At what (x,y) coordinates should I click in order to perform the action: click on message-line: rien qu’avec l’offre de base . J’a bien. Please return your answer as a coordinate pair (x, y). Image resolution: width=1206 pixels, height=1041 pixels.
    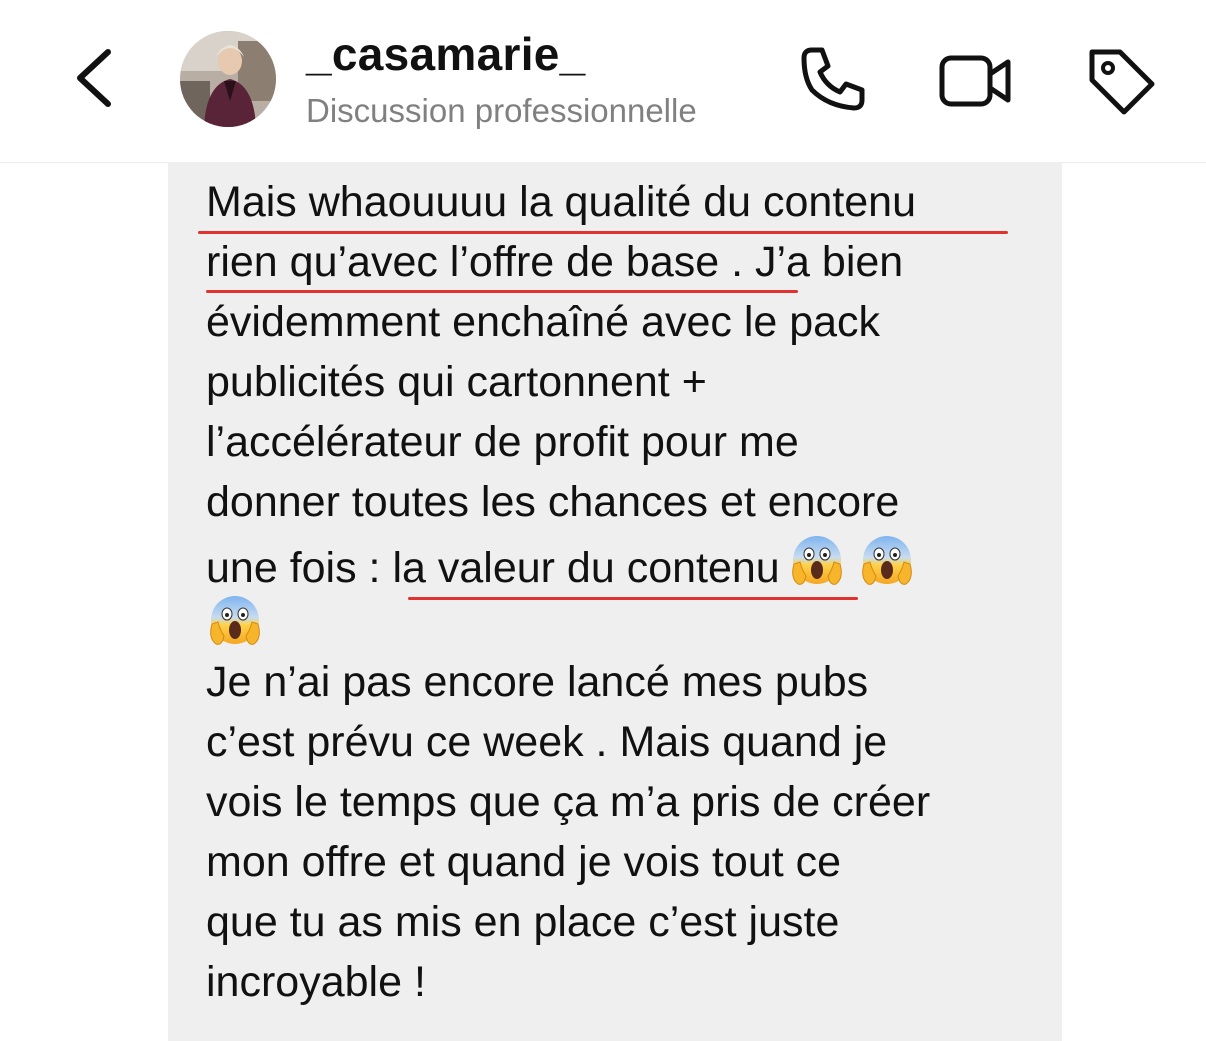
    Looking at the image, I should click on (555, 262).